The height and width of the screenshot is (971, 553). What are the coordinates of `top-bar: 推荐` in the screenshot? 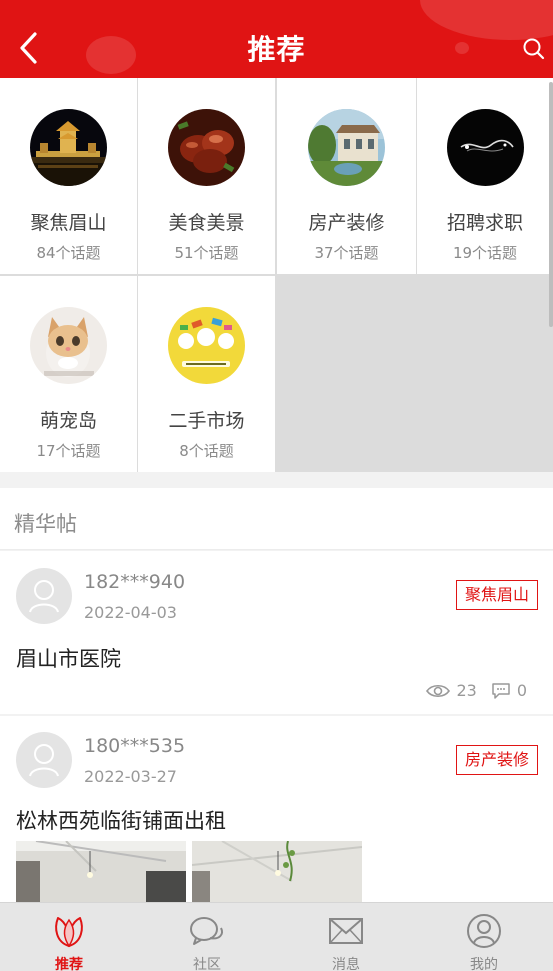 It's located at (276, 39).